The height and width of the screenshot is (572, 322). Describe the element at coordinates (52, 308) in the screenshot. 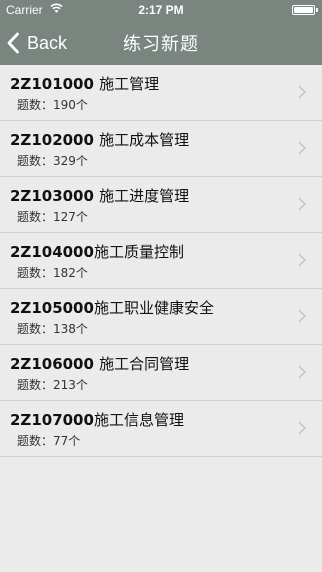

I see `item-code: 2Z105000` at that location.